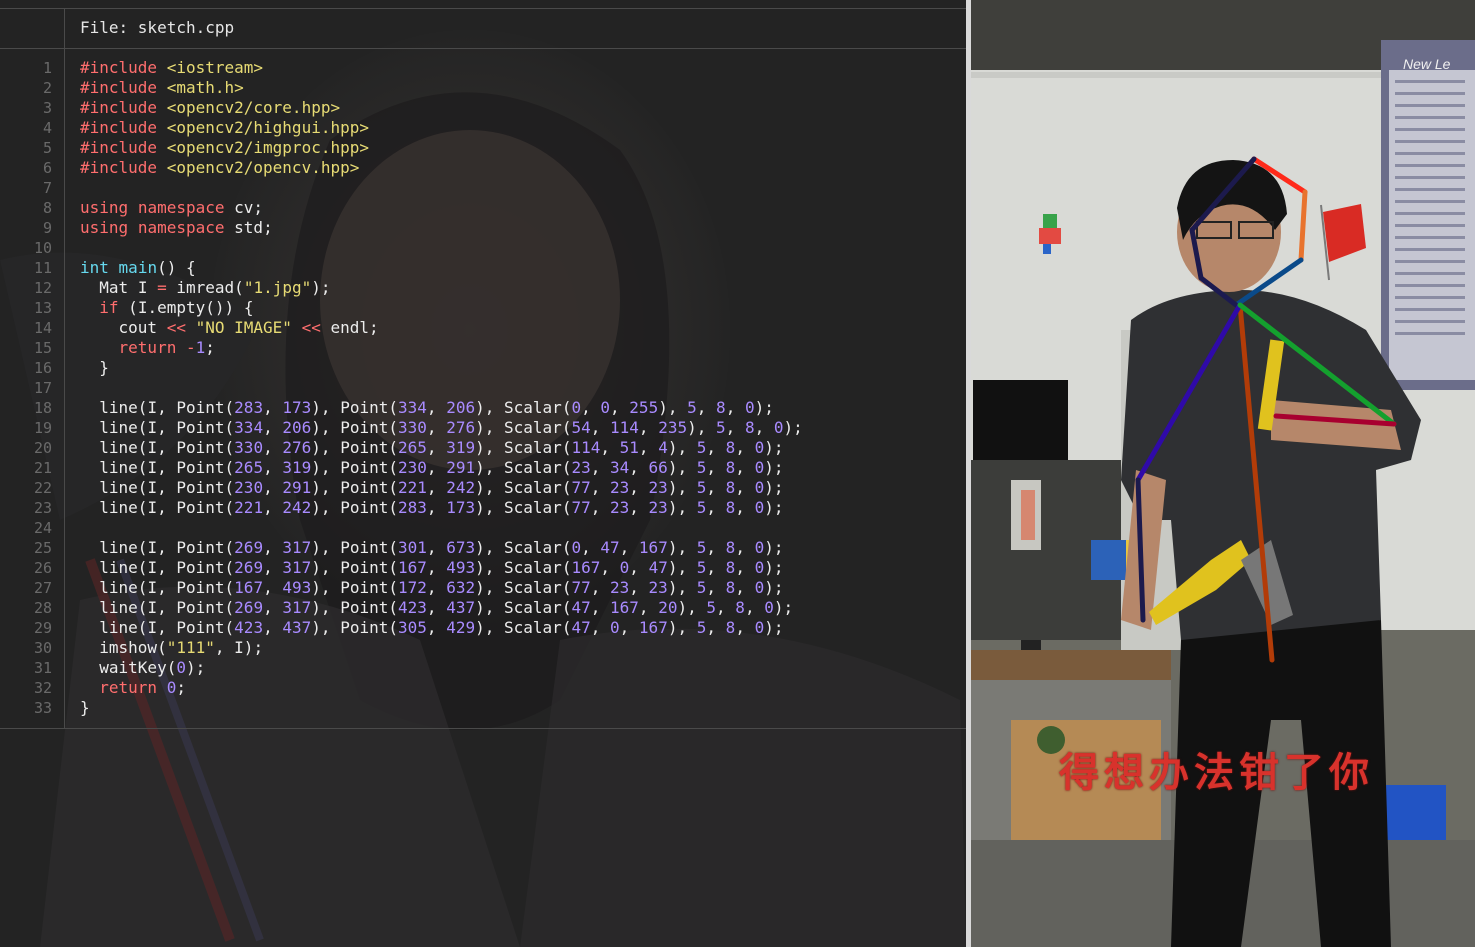  Describe the element at coordinates (42, 448) in the screenshot. I see `line-number: 20` at that location.